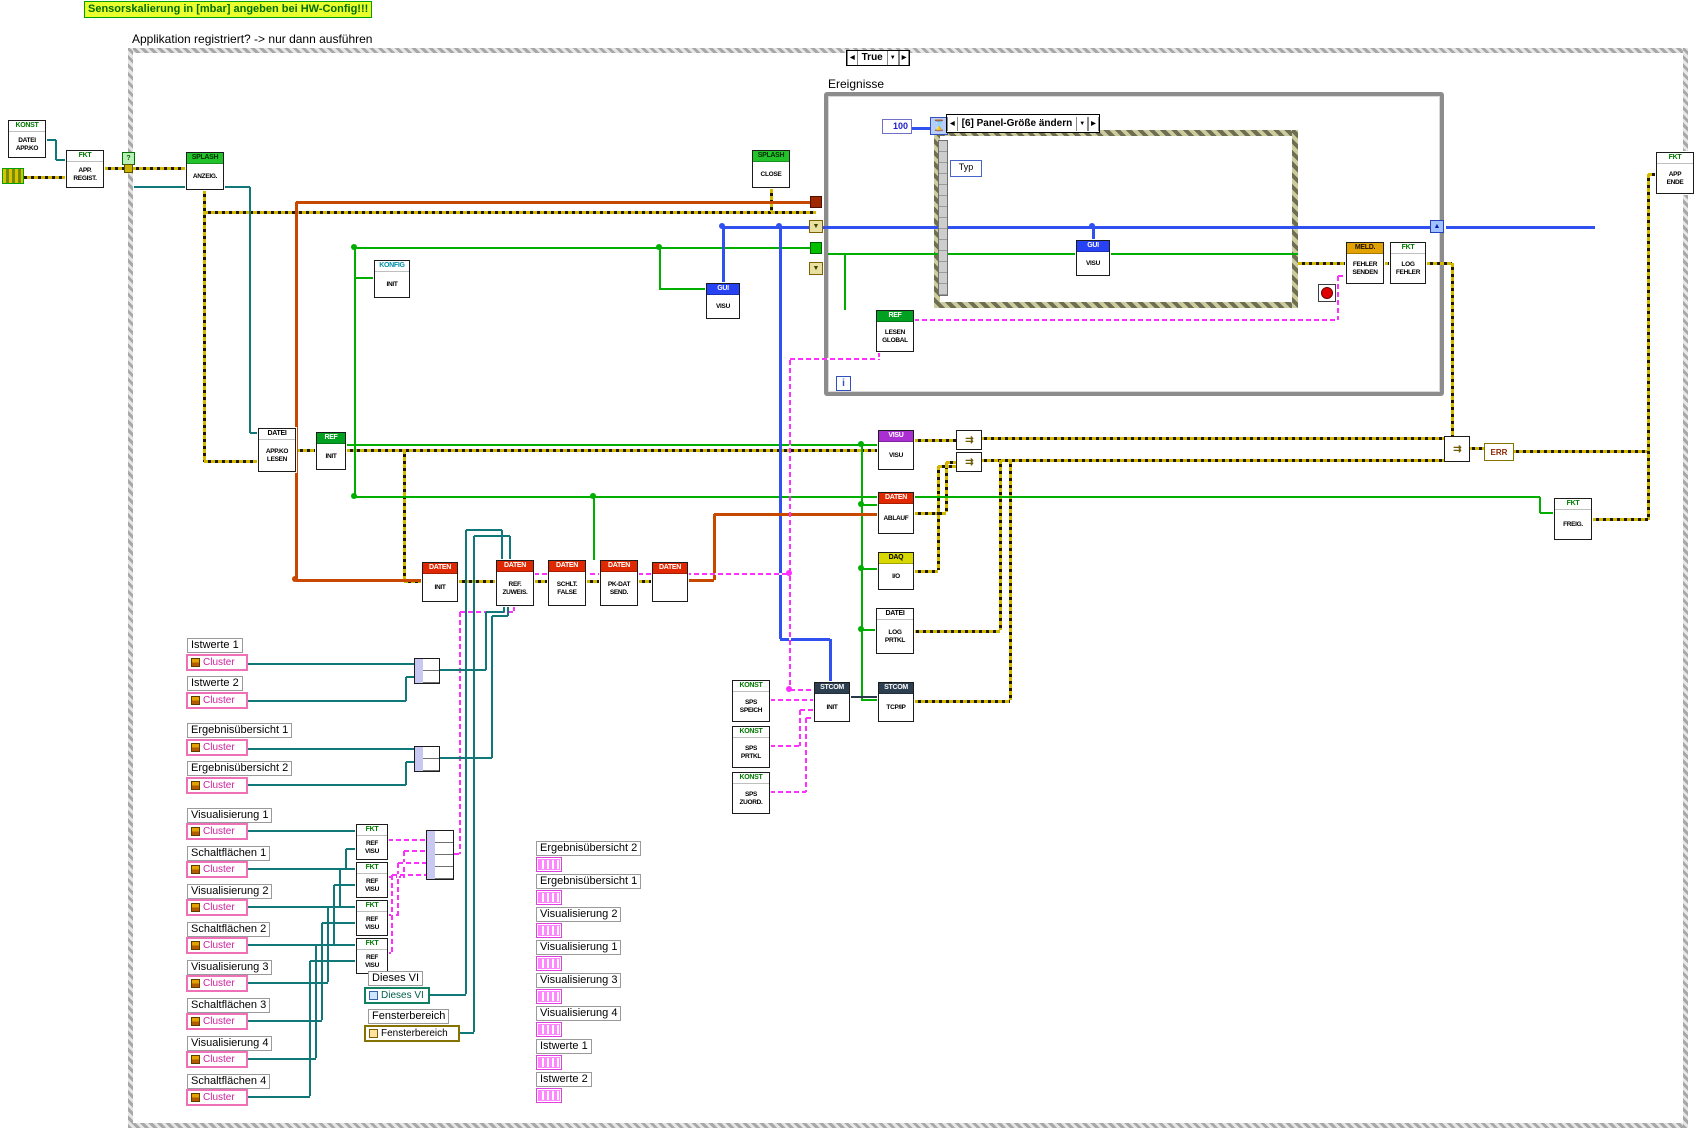  I want to click on fkt-ref-visu-3: FKT REF VISU, so click(372, 918).